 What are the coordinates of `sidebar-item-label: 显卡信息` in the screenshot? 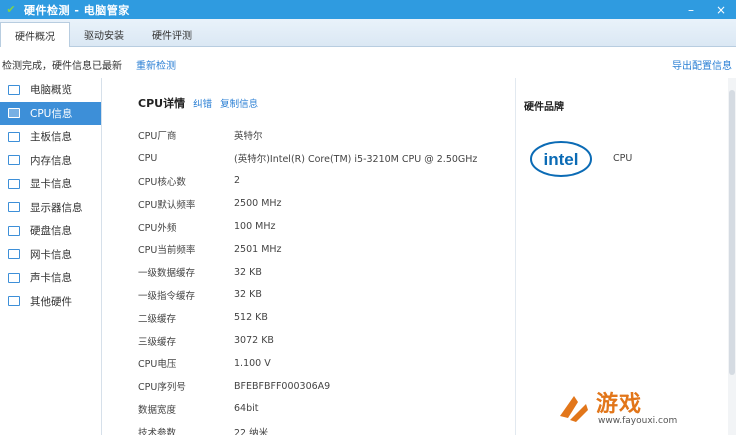 It's located at (51, 184).